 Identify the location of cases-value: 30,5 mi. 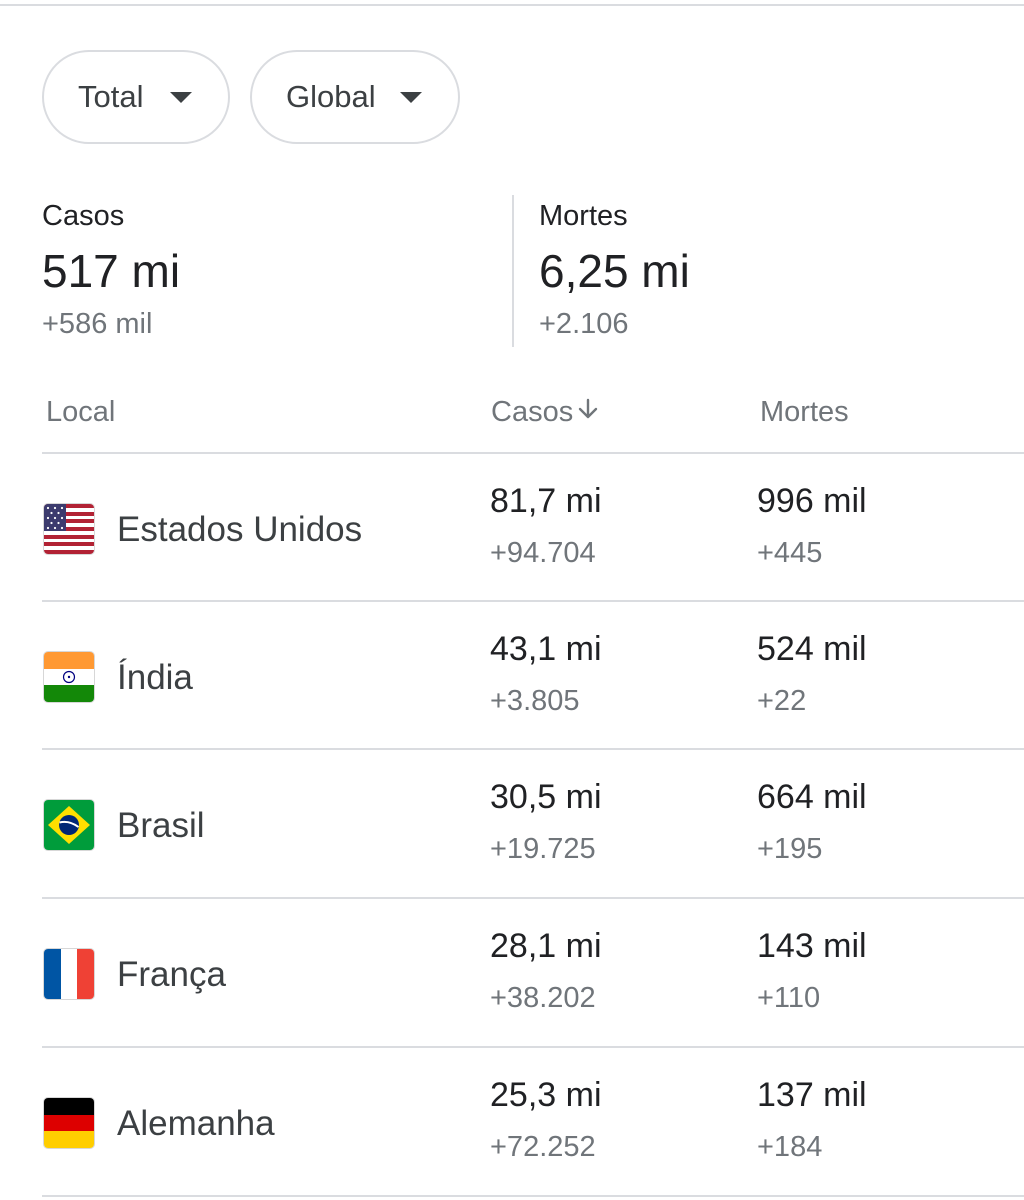
(546, 797).